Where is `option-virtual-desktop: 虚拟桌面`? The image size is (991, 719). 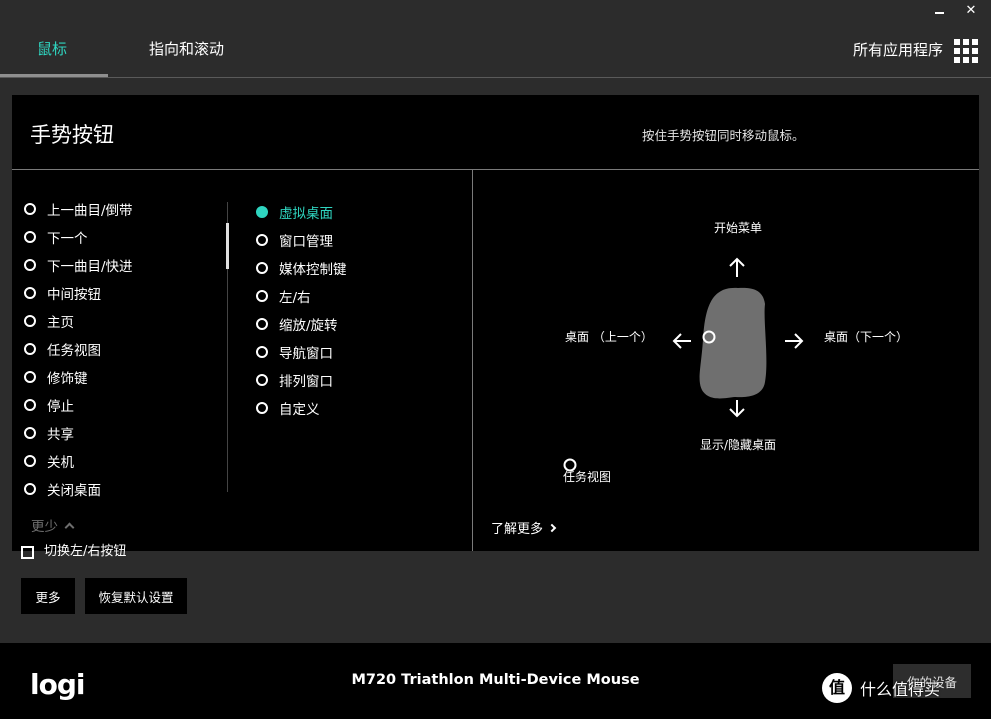 option-virtual-desktop: 虚拟桌面 is located at coordinates (301, 212).